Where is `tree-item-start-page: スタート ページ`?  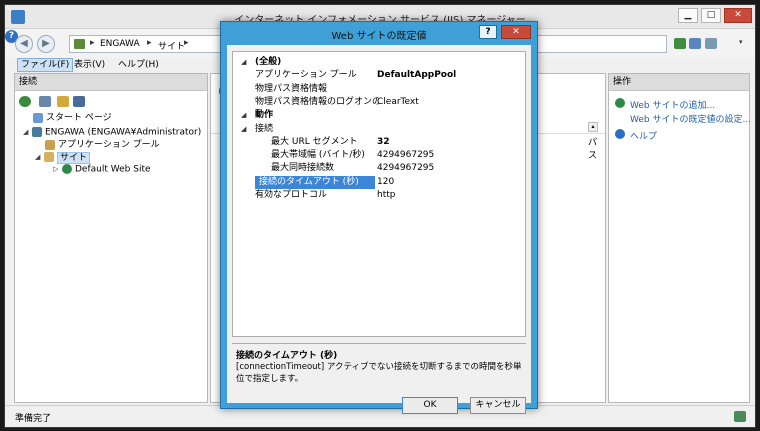 tree-item-start-page: スタート ページ is located at coordinates (72, 118).